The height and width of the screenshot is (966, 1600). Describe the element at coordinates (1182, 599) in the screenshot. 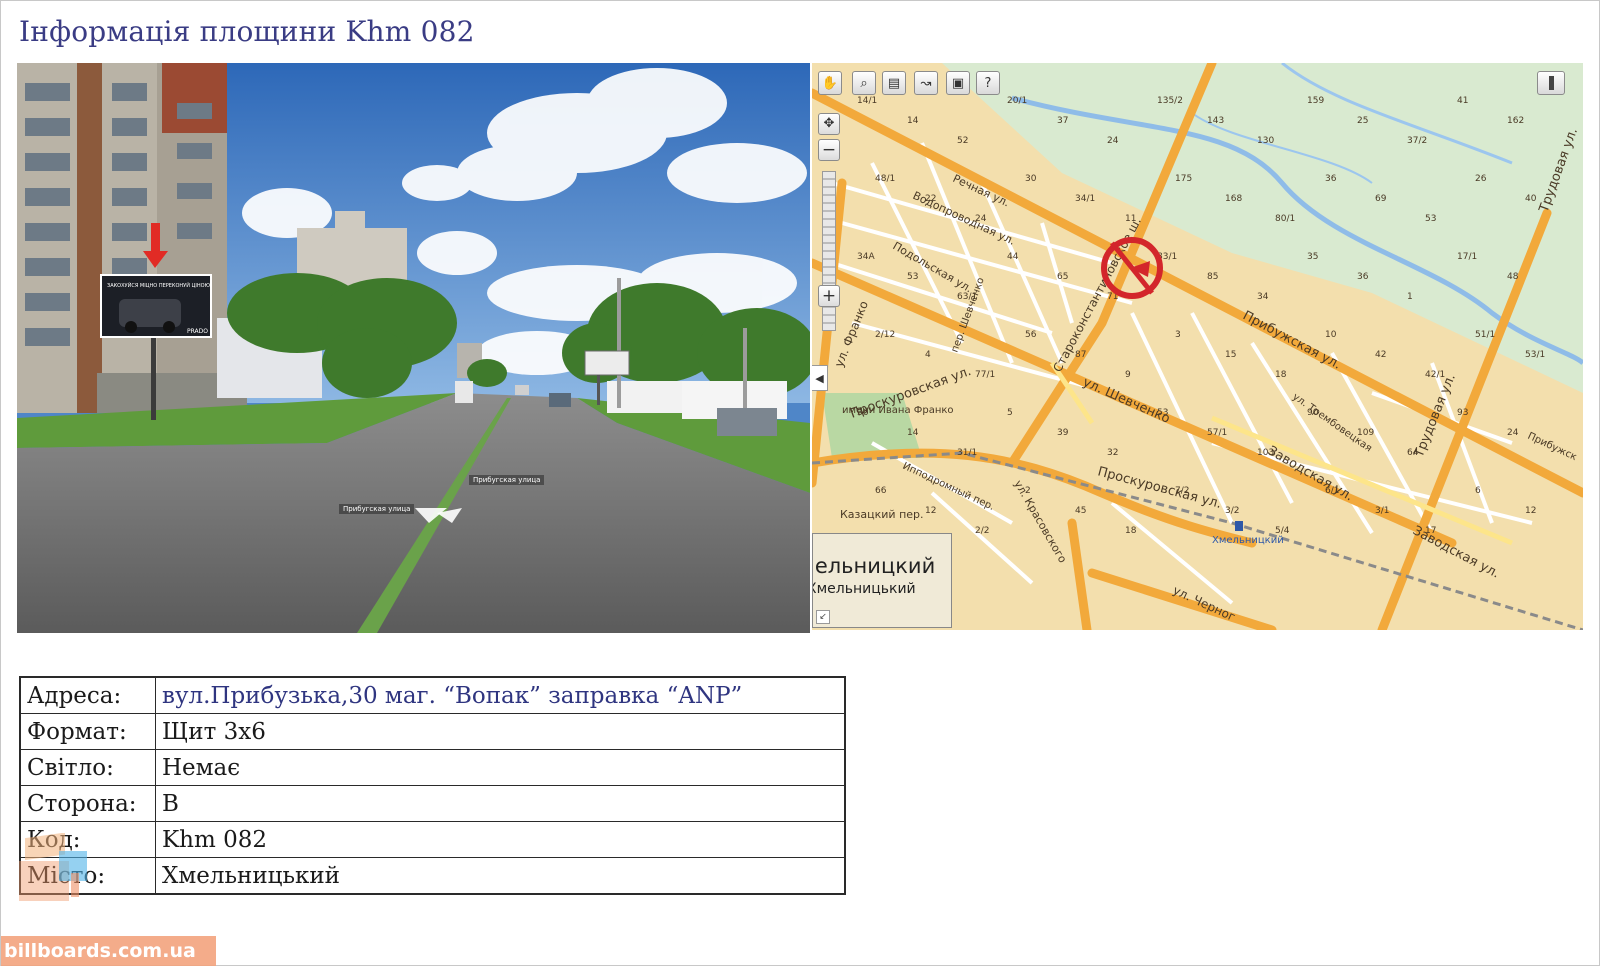

I see `chernovola-street` at that location.